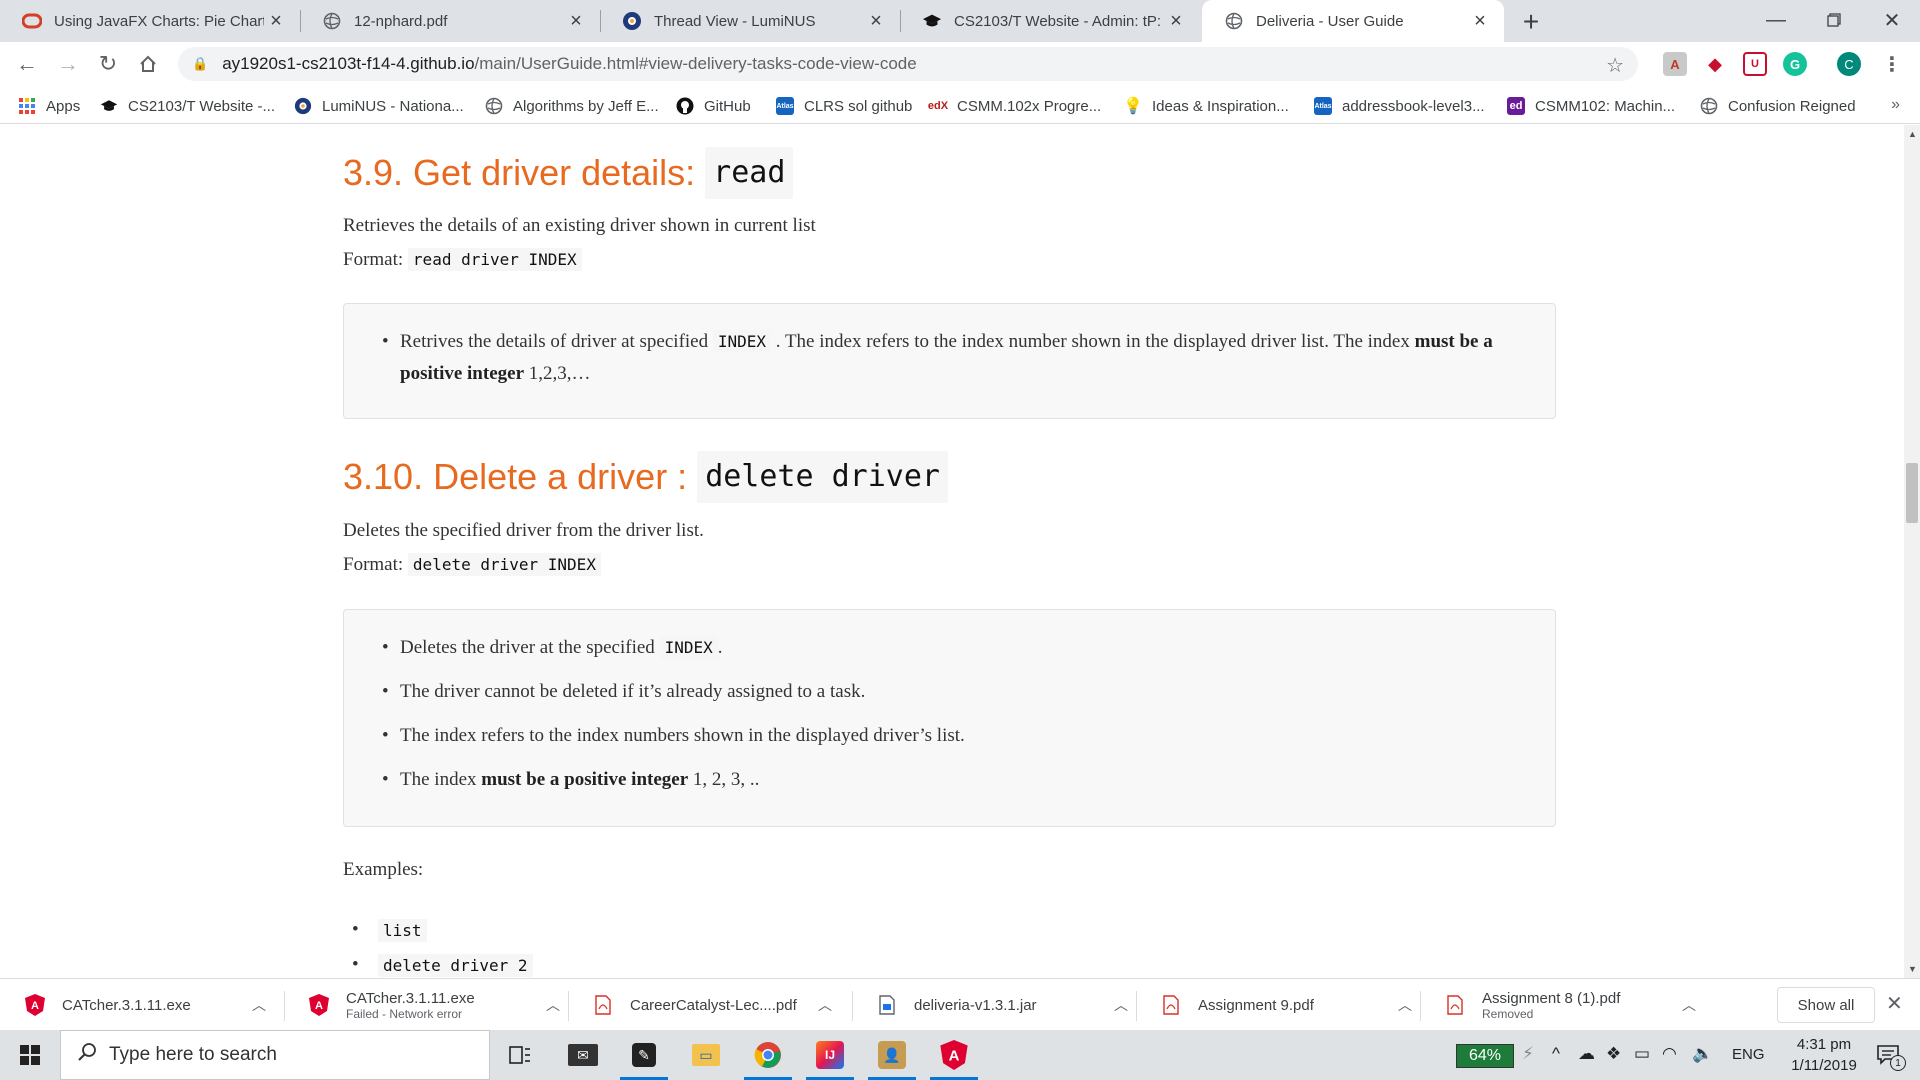  What do you see at coordinates (1613, 1054) in the screenshot?
I see `dropbox-icon: ❖` at bounding box center [1613, 1054].